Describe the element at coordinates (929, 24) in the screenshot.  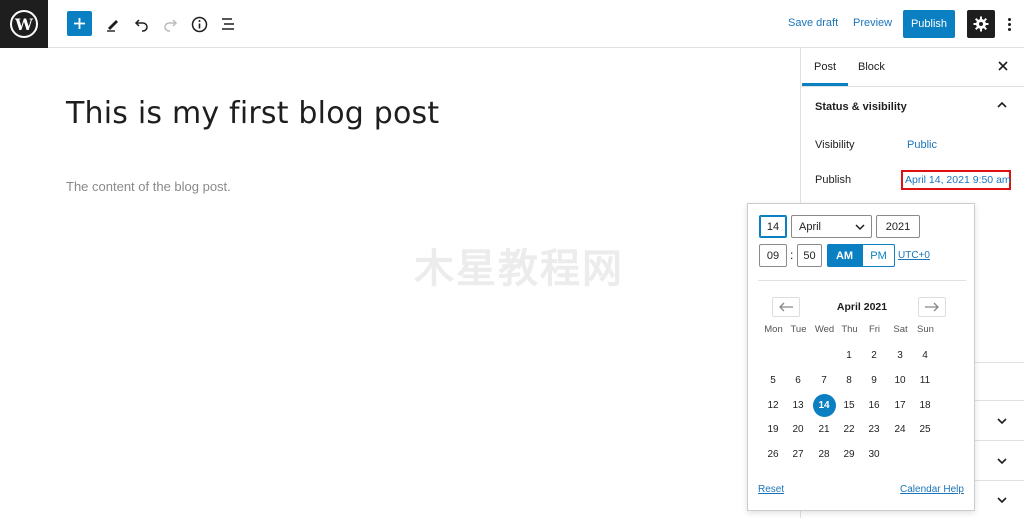
I see `publish-button: Publish` at that location.